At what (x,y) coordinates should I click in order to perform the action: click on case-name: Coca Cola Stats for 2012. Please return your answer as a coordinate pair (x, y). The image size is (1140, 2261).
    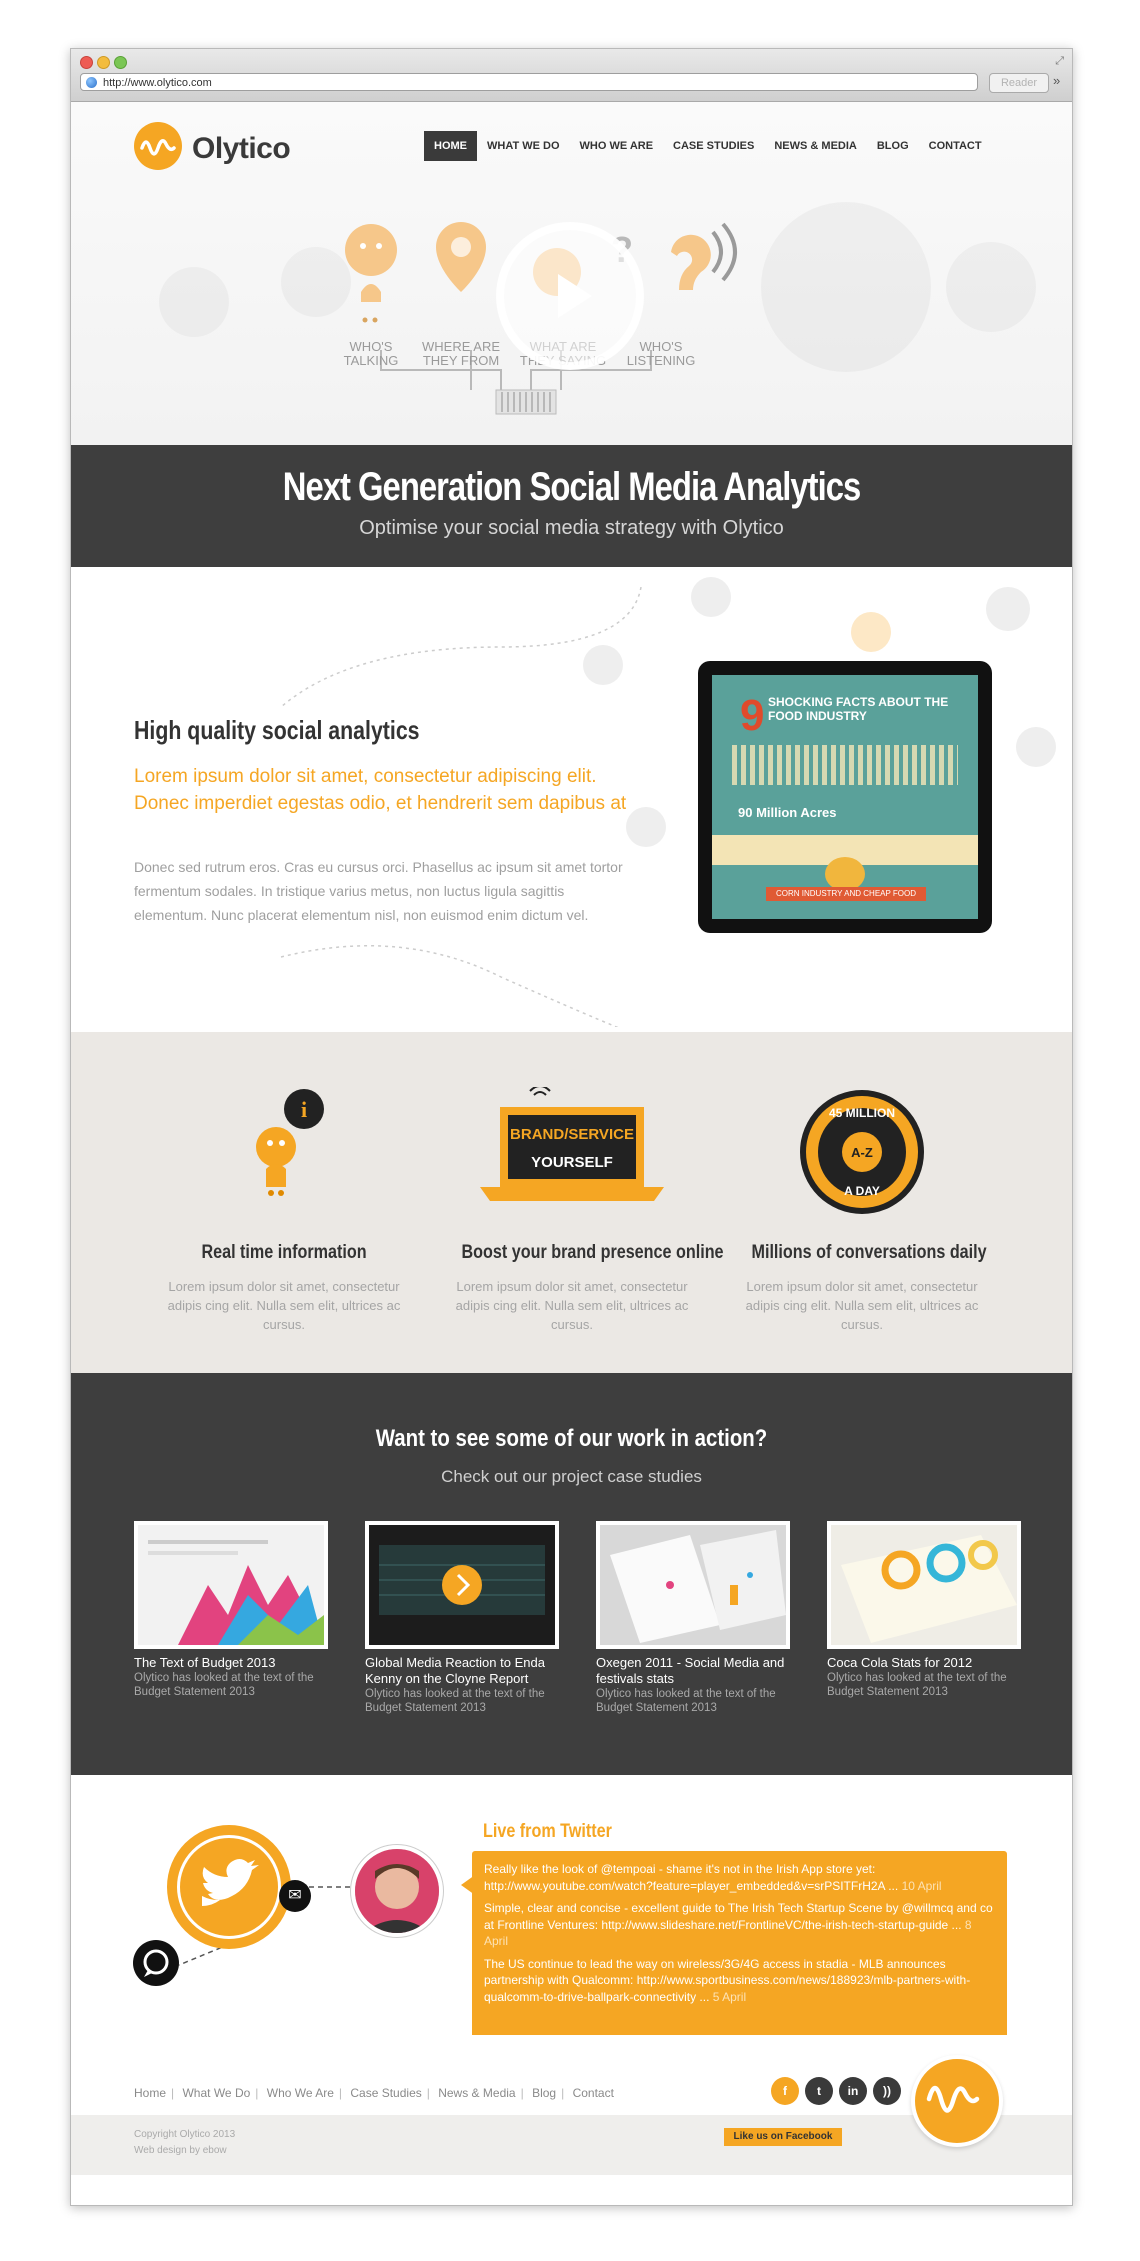
    Looking at the image, I should click on (924, 1663).